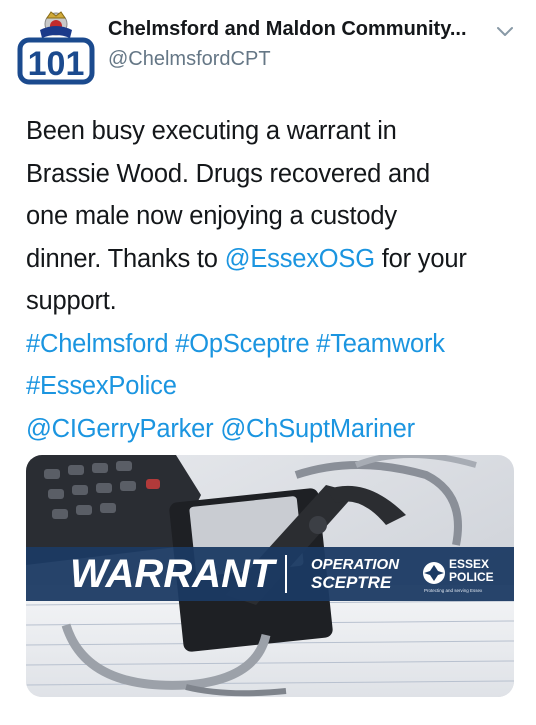  I want to click on mention-links: @CIGerryParker @ChSuptMariner, so click(271, 429).